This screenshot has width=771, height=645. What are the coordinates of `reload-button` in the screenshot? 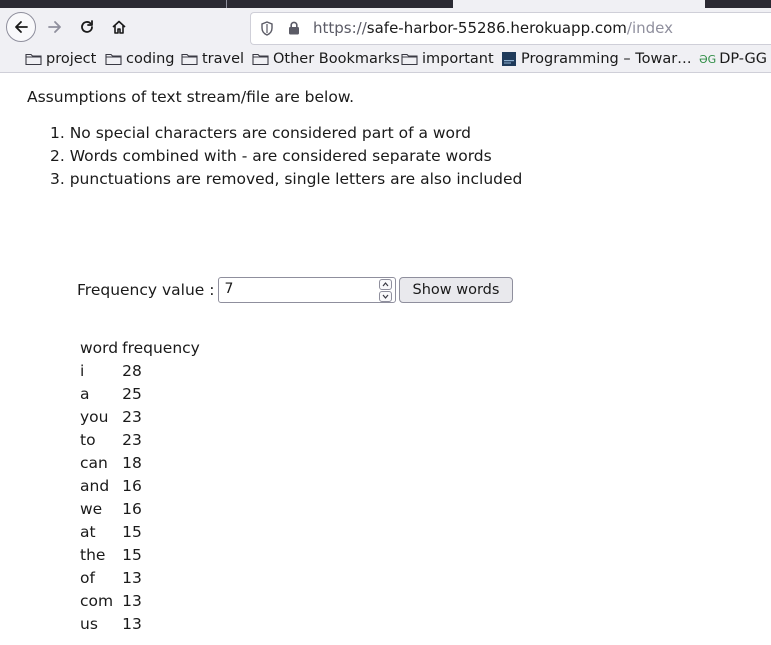 It's located at (87, 27).